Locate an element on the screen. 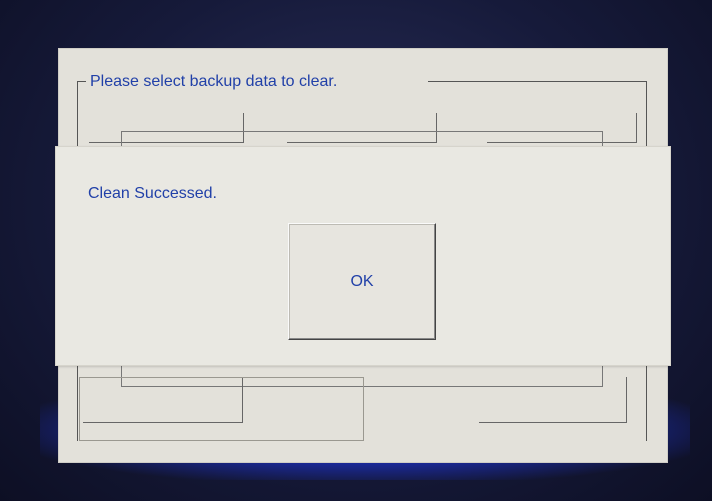 This screenshot has width=712, height=501. dialog-message: Clean Successed. is located at coordinates (152, 193).